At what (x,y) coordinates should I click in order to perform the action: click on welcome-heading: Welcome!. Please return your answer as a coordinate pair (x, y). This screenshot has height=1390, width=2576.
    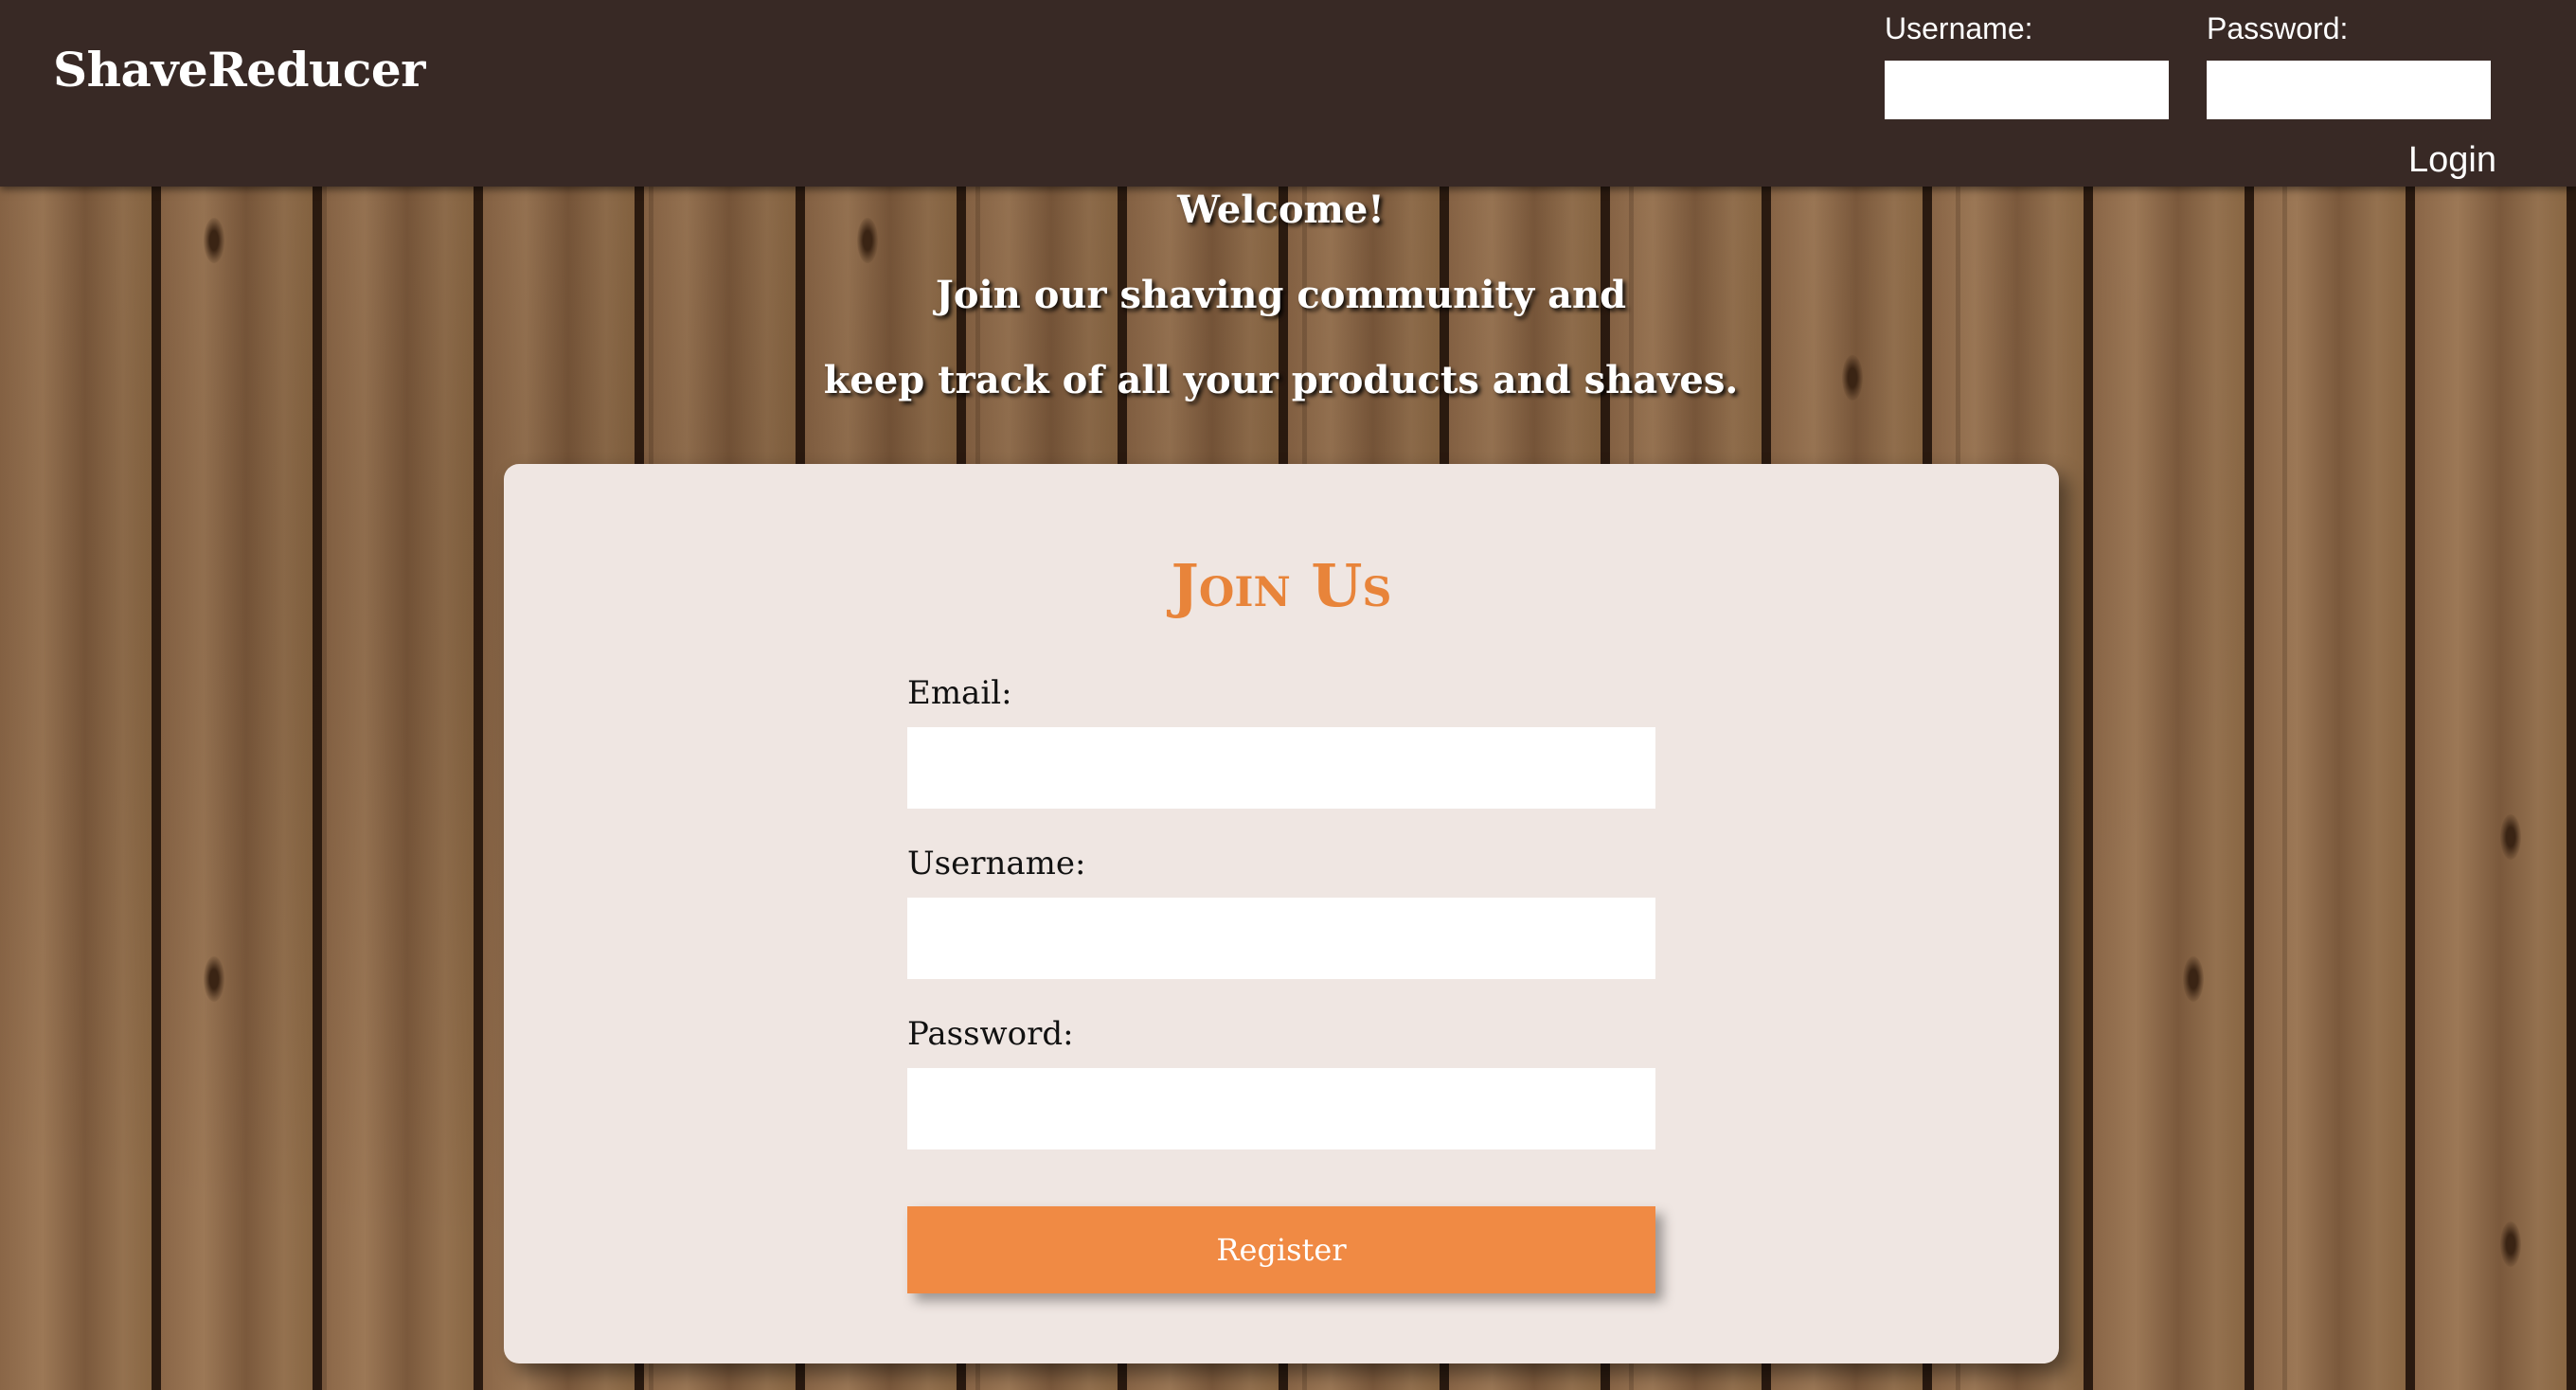
    Looking at the image, I should click on (1281, 209).